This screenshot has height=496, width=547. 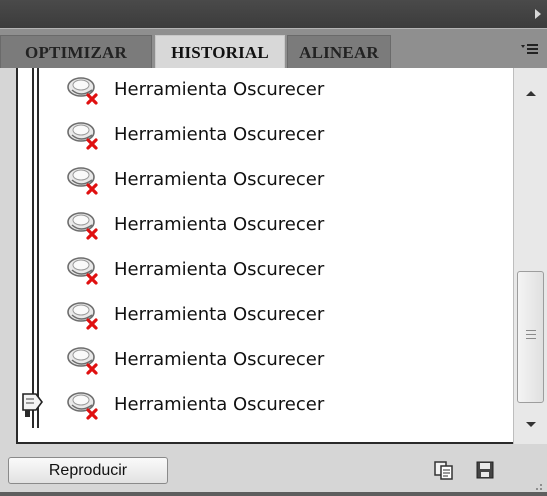 What do you see at coordinates (538, 14) in the screenshot?
I see `collapse-arrow-icon` at bounding box center [538, 14].